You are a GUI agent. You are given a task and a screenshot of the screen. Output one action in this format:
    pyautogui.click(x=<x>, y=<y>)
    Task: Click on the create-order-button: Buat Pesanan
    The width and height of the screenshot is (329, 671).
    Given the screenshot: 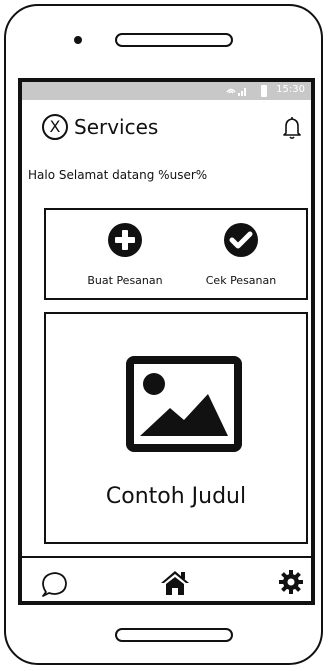 What is the action you would take?
    pyautogui.click(x=125, y=256)
    